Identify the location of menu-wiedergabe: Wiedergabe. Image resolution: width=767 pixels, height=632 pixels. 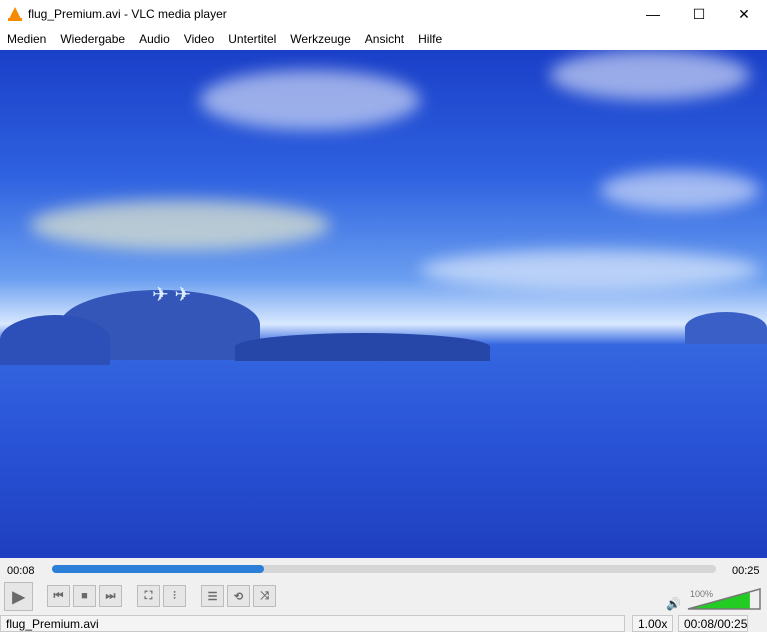
(92, 39).